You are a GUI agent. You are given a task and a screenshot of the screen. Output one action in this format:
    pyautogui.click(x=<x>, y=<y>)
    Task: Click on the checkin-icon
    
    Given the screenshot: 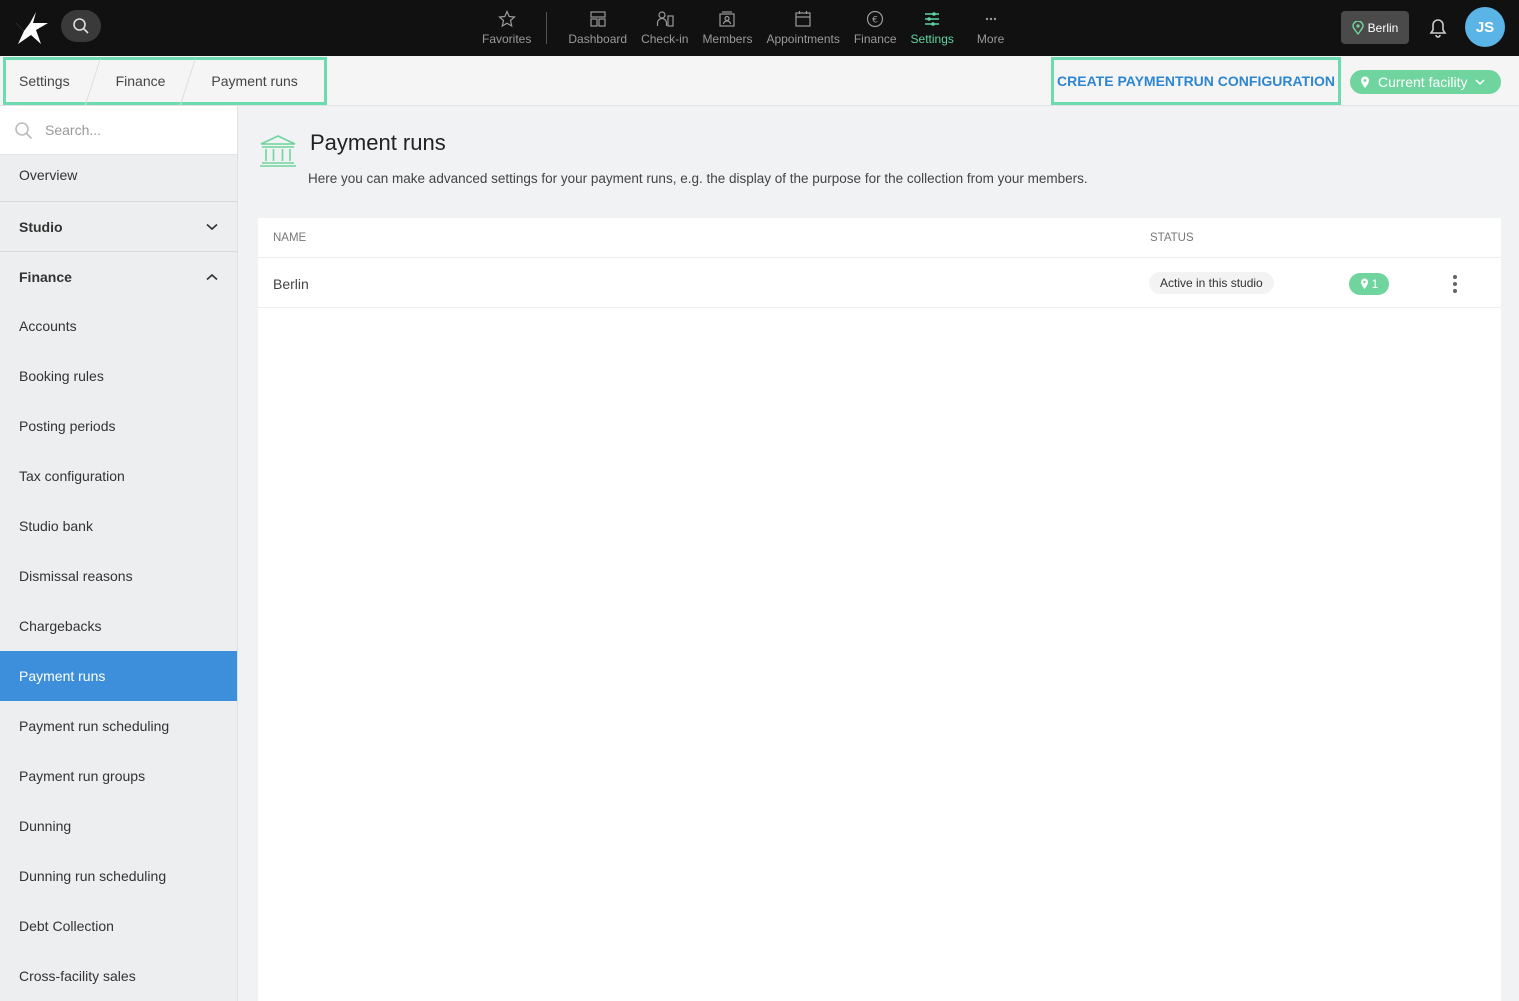 What is the action you would take?
    pyautogui.click(x=665, y=19)
    